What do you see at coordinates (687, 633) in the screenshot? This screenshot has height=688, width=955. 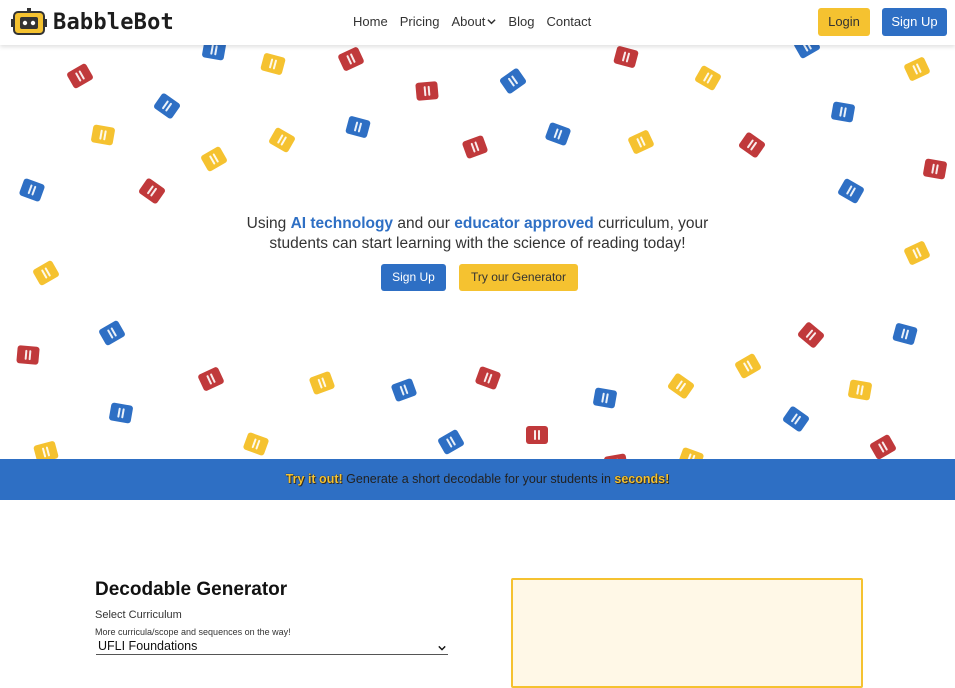 I see `decodable-output-panel` at bounding box center [687, 633].